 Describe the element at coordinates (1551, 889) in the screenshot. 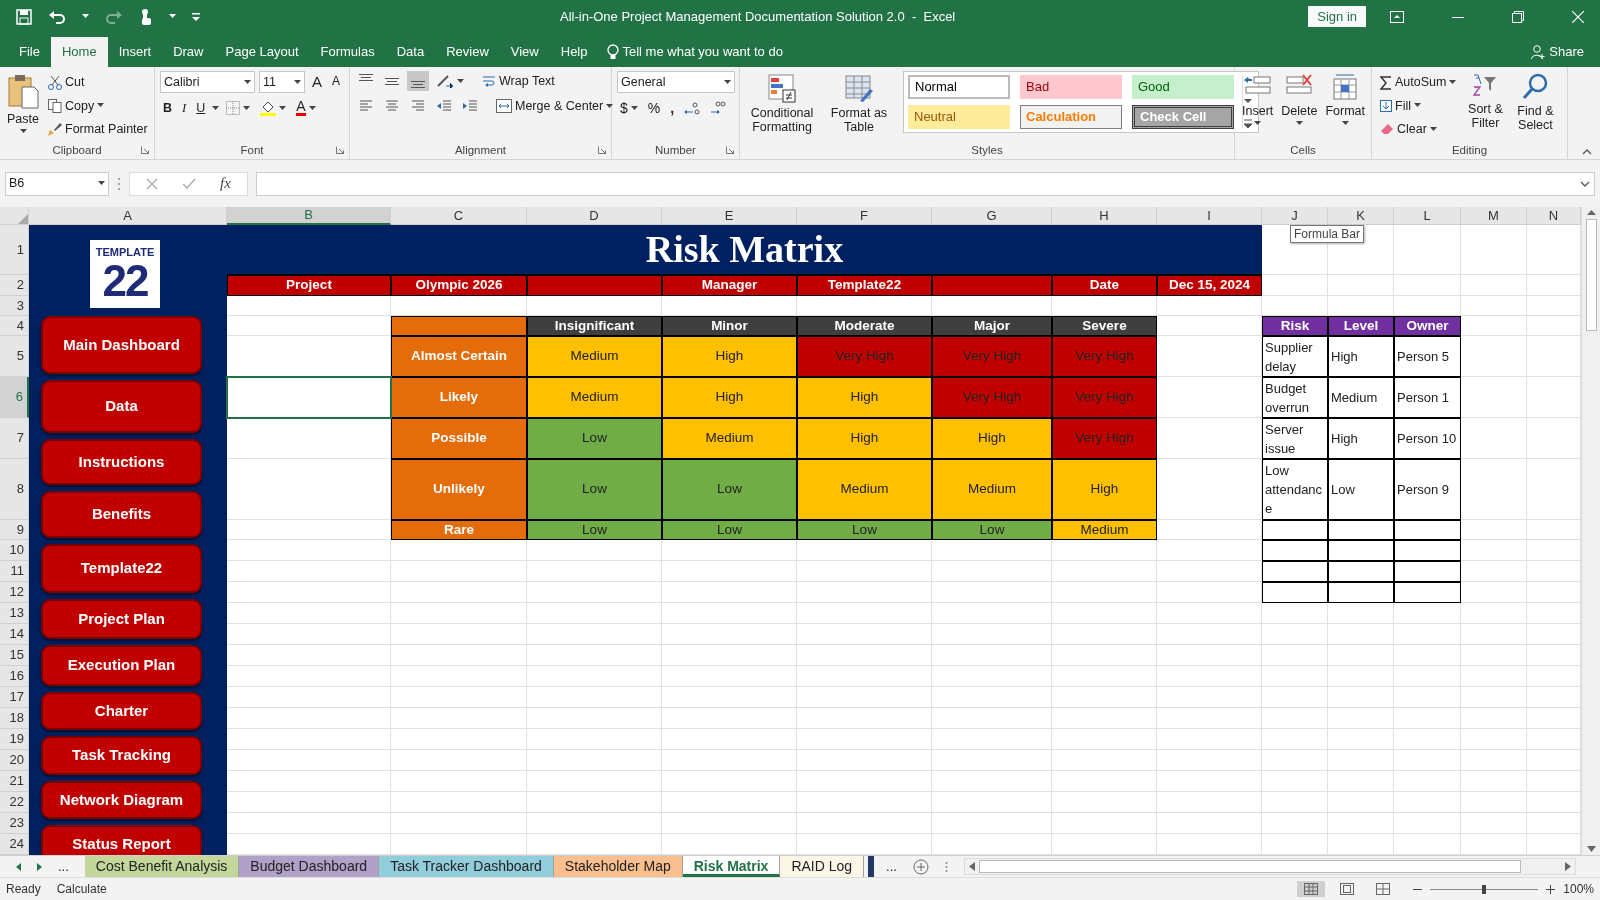

I see `zoom-in-icon` at that location.